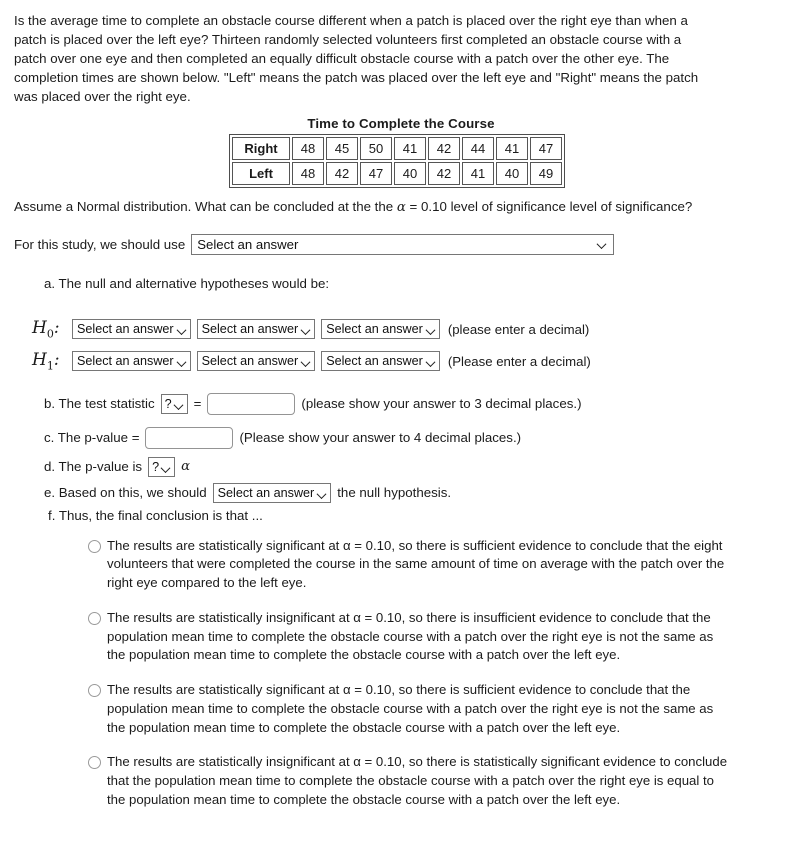  Describe the element at coordinates (131, 361) in the screenshot. I see `h1-parameter-select: Select an answer` at that location.